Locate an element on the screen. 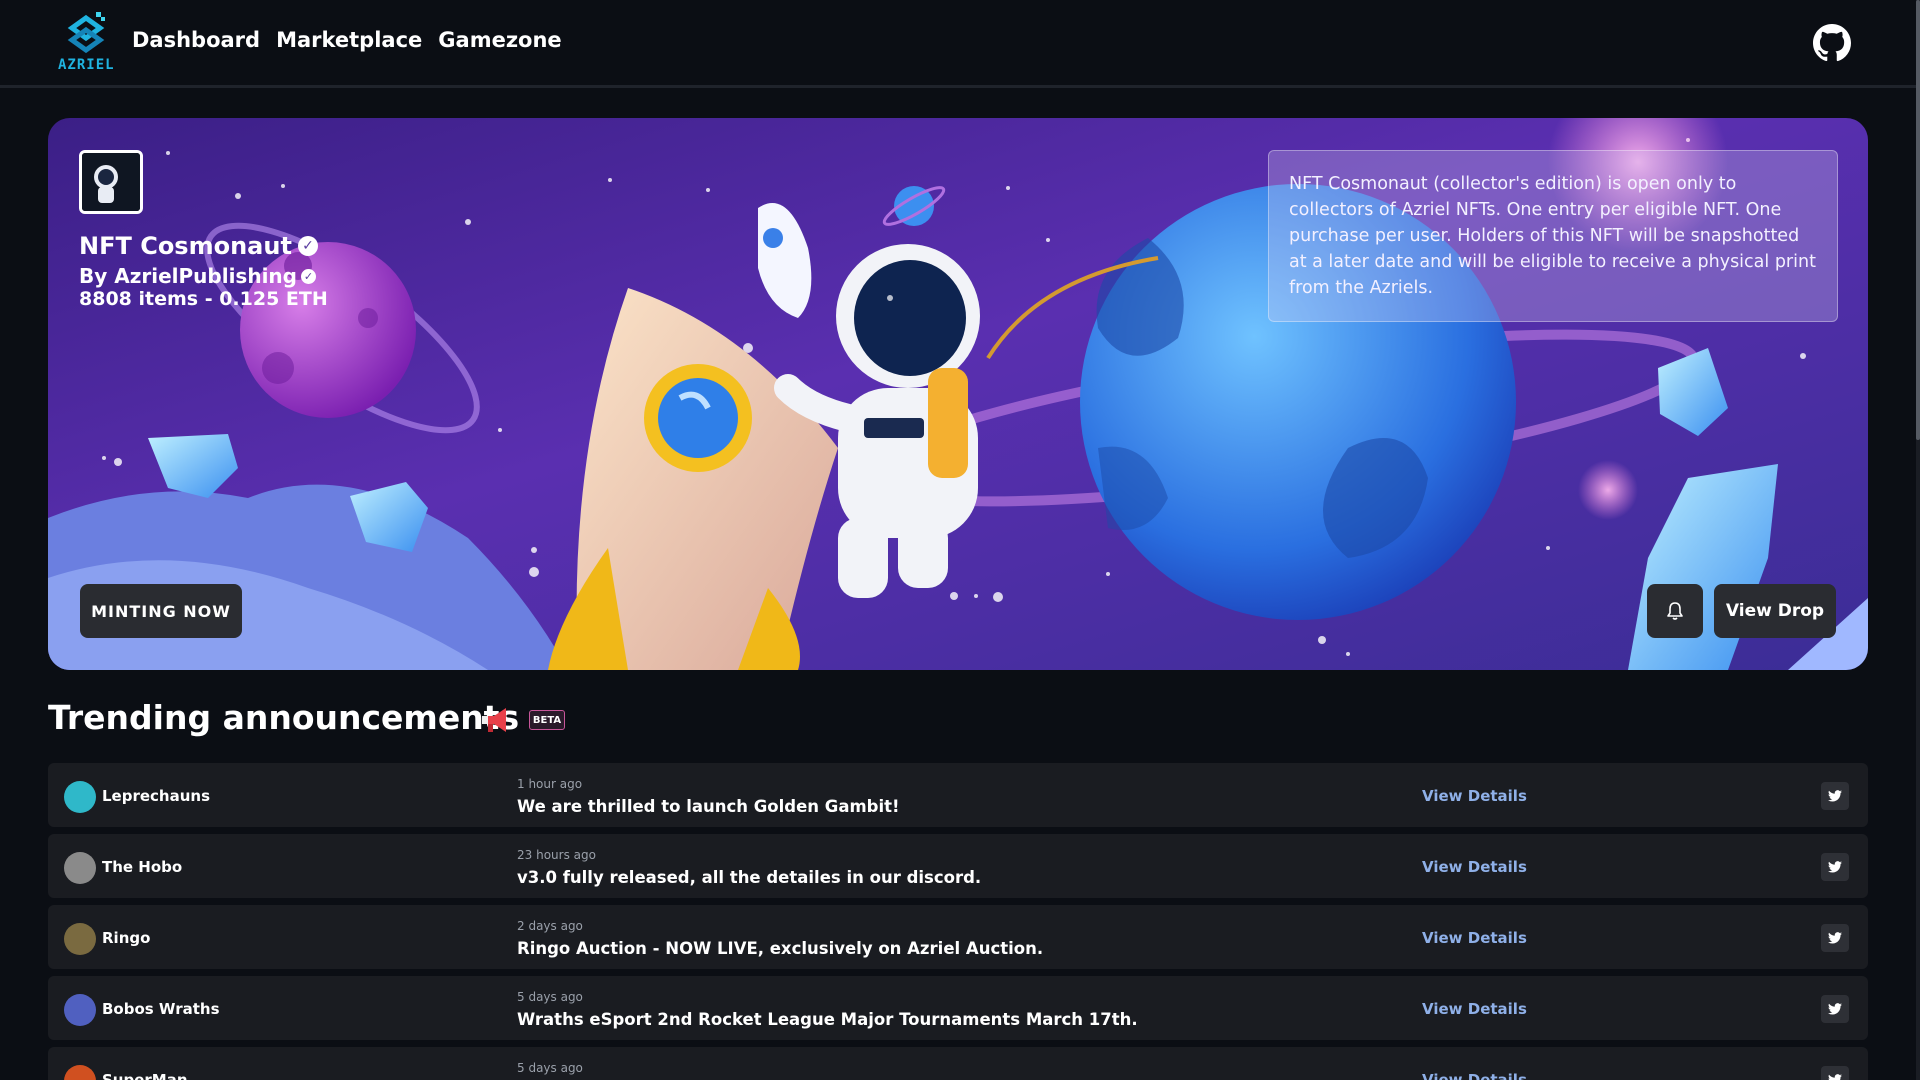  page-scrollbar-thumb is located at coordinates (1918, 220).